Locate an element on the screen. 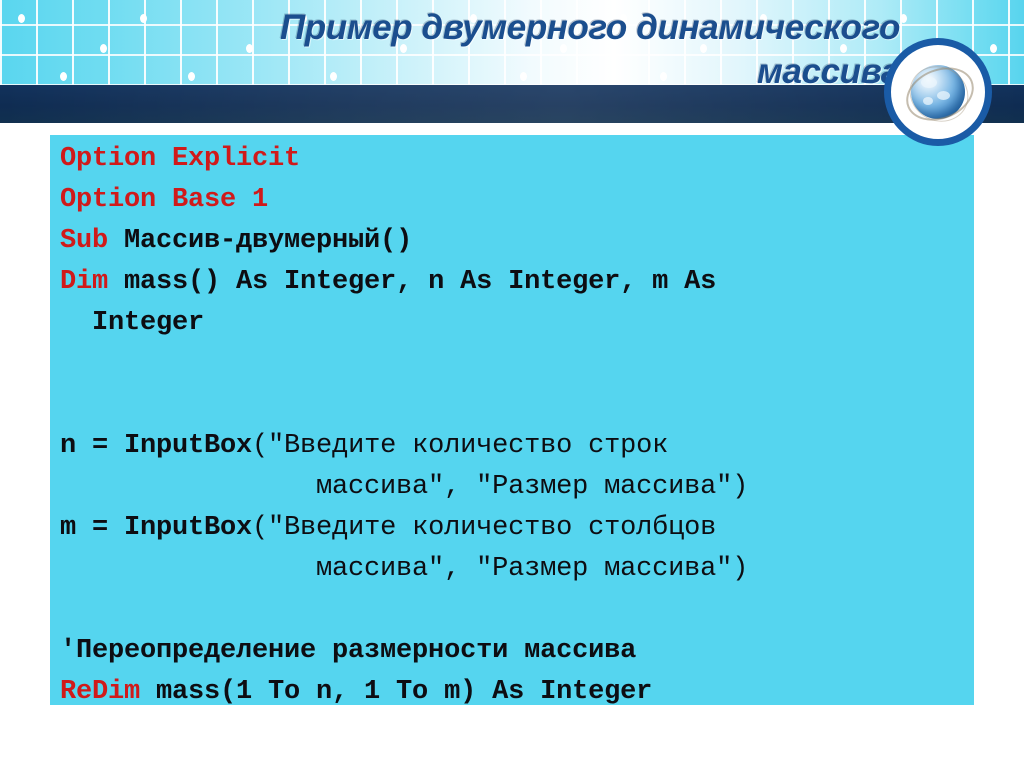  code-comment: 'Переопределение размерности массива is located at coordinates (348, 651).